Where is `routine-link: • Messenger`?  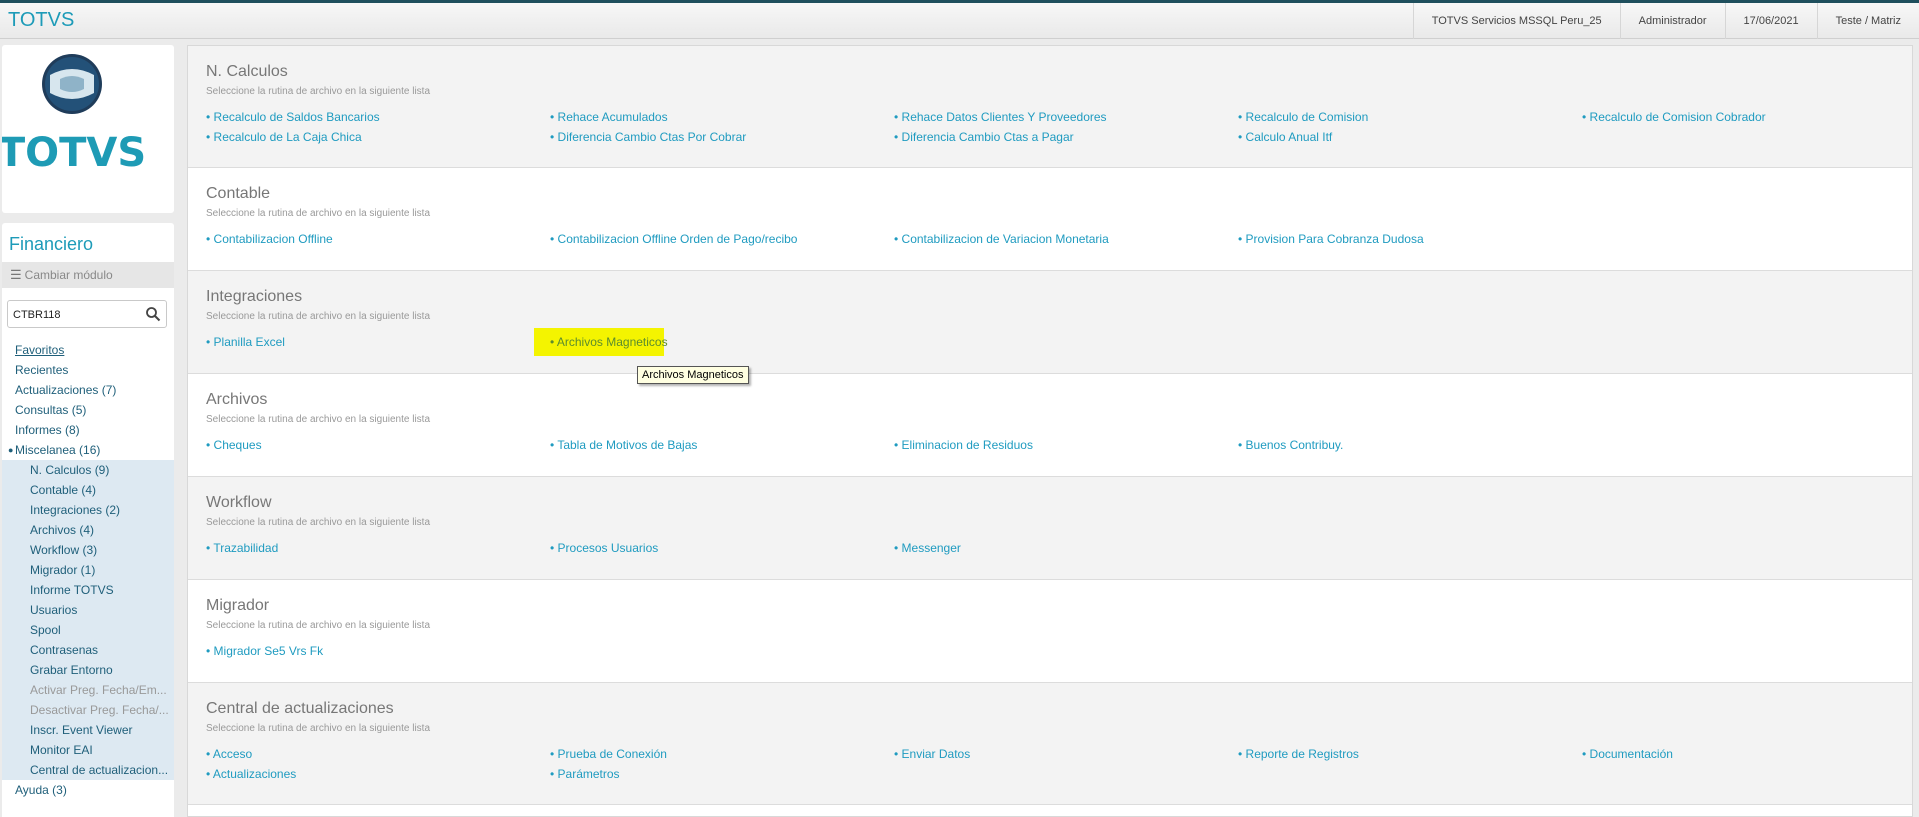
routine-link: • Messenger is located at coordinates (1066, 548).